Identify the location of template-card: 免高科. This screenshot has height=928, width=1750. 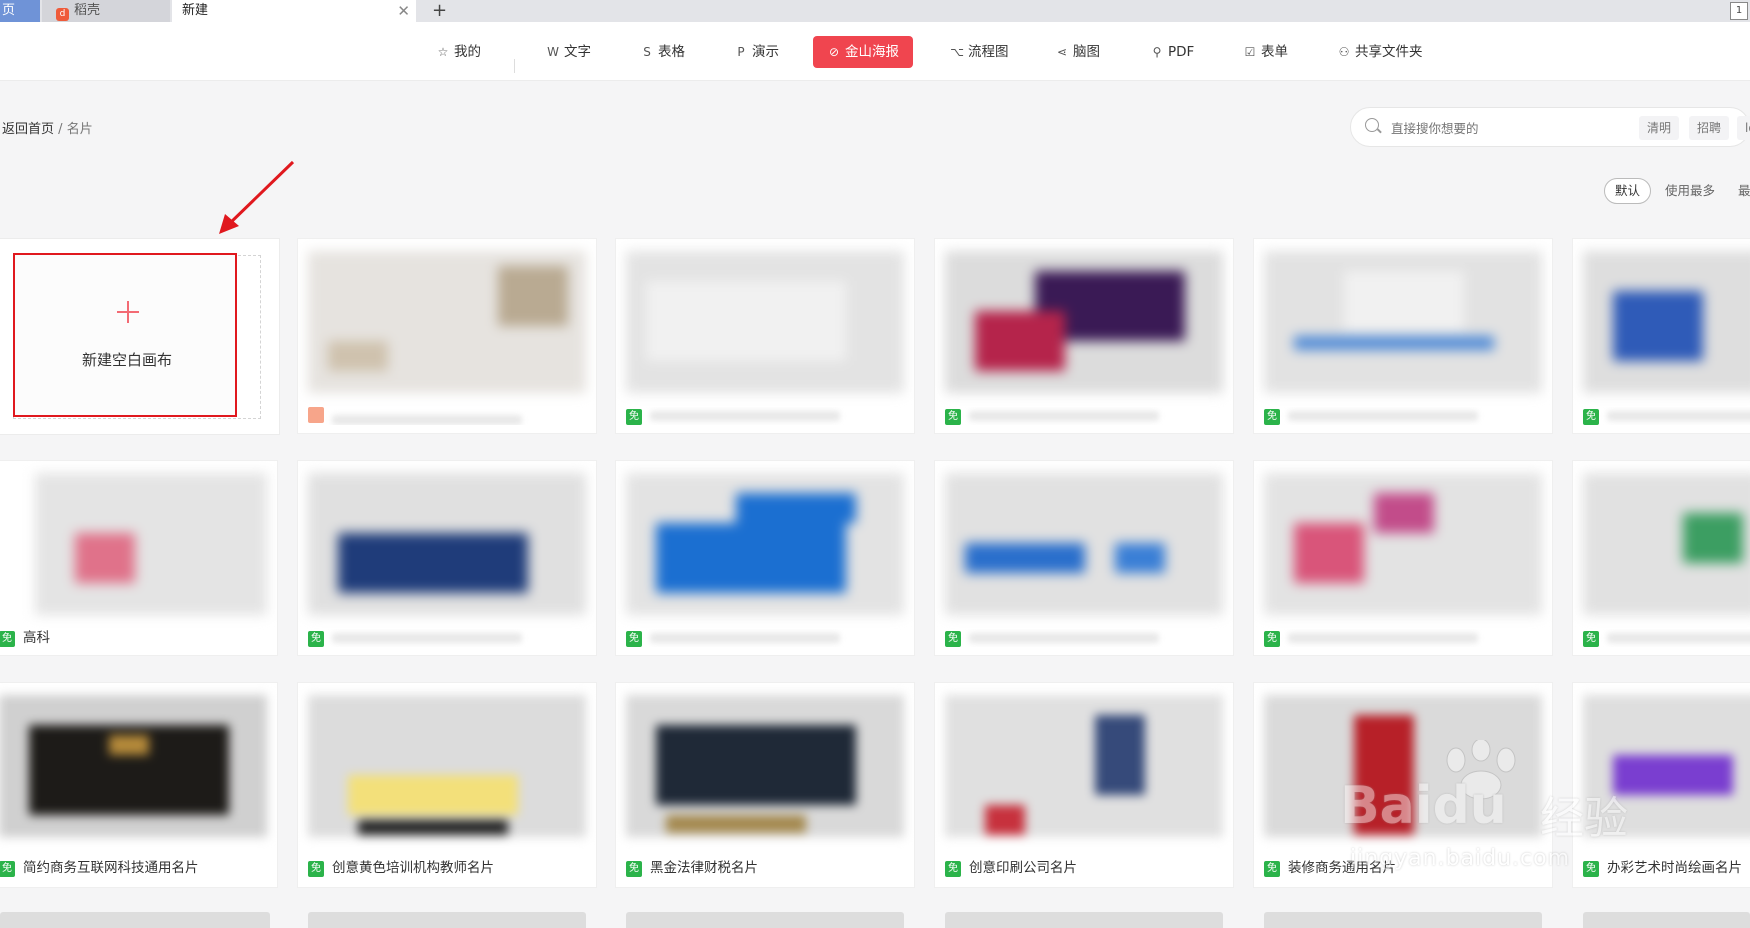
(139, 558).